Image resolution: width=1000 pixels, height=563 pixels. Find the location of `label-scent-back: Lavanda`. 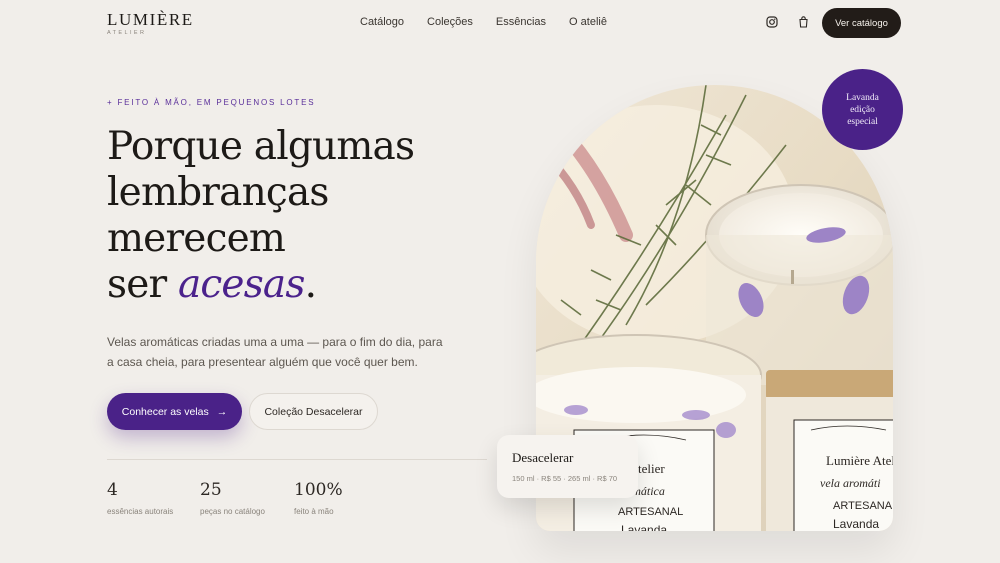

label-scent-back: Lavanda is located at coordinates (856, 524).